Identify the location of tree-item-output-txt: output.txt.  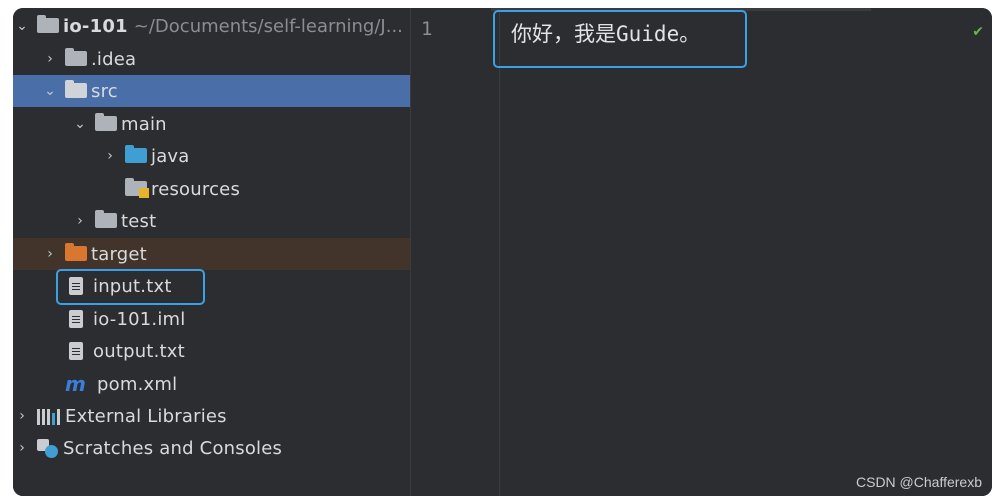
(234, 351).